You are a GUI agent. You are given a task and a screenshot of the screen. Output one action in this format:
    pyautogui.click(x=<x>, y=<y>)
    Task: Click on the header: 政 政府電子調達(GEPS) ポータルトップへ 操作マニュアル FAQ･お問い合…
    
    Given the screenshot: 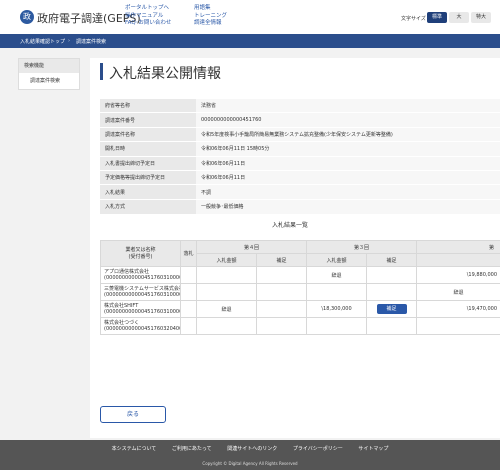 What is the action you would take?
    pyautogui.click(x=250, y=17)
    